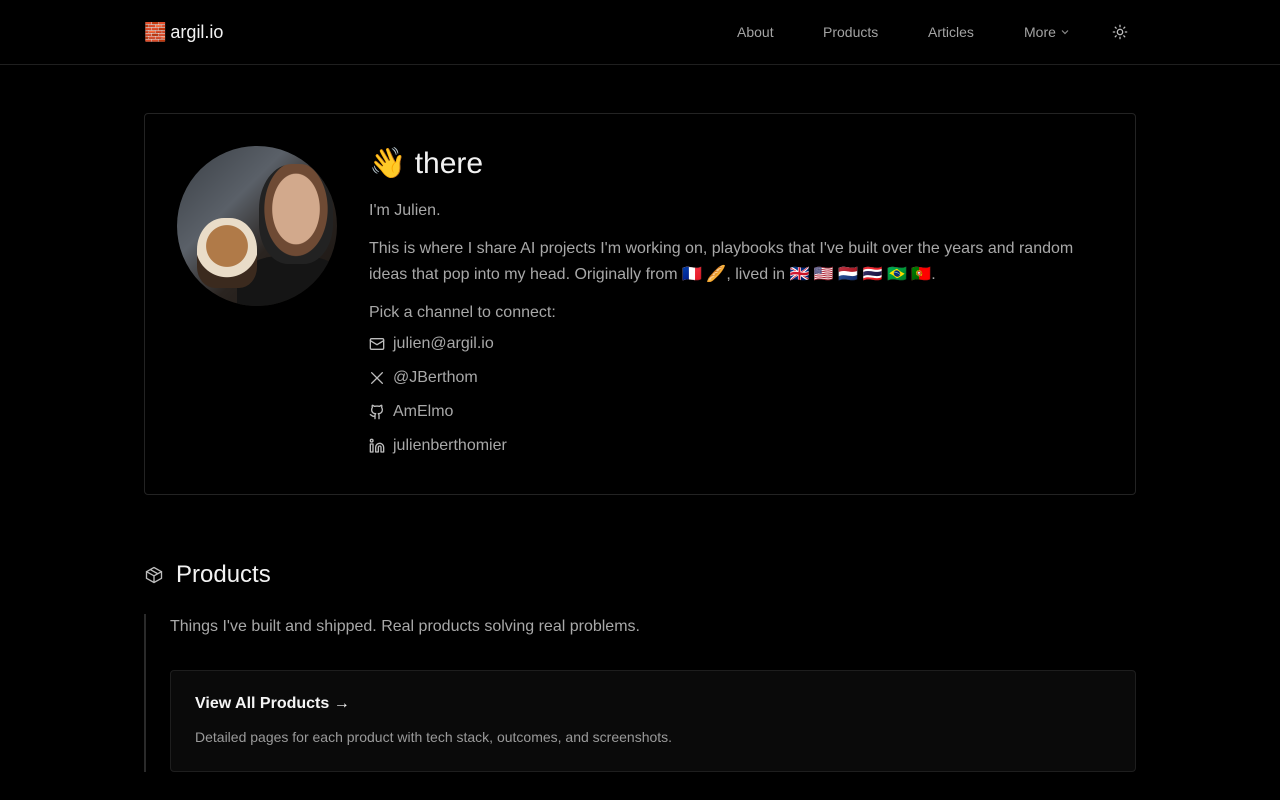 This screenshot has width=1280, height=800. I want to click on linkedin-icon, so click(377, 445).